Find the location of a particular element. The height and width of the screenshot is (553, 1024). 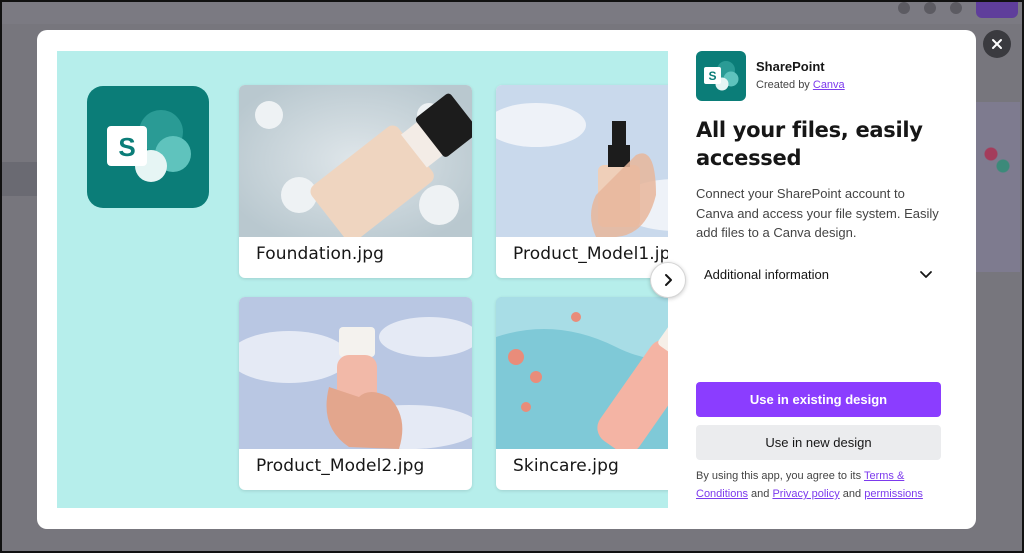

created-by-prefix: Created by is located at coordinates (783, 85).